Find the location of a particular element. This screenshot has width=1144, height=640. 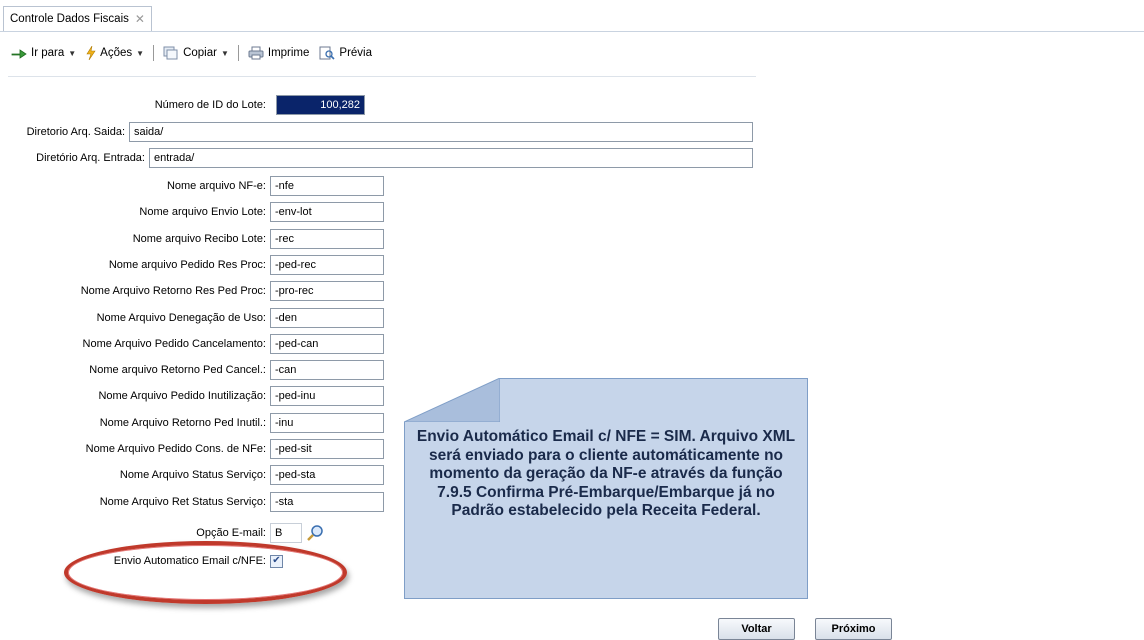

print-button: Imprime is located at coordinates (279, 53).